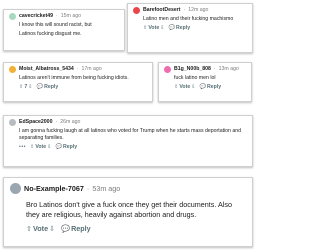 The height and width of the screenshot is (250, 320). Describe the element at coordinates (91, 69) in the screenshot. I see `timestamp: 17m ago` at that location.